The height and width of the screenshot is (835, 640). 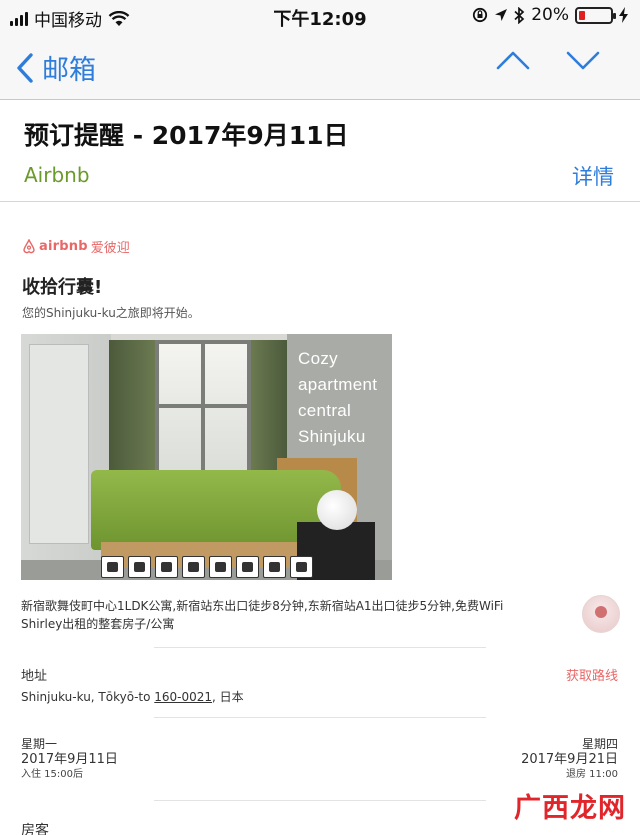 What do you see at coordinates (110, 248) in the screenshot?
I see `logo-tag: 爱彼迎` at bounding box center [110, 248].